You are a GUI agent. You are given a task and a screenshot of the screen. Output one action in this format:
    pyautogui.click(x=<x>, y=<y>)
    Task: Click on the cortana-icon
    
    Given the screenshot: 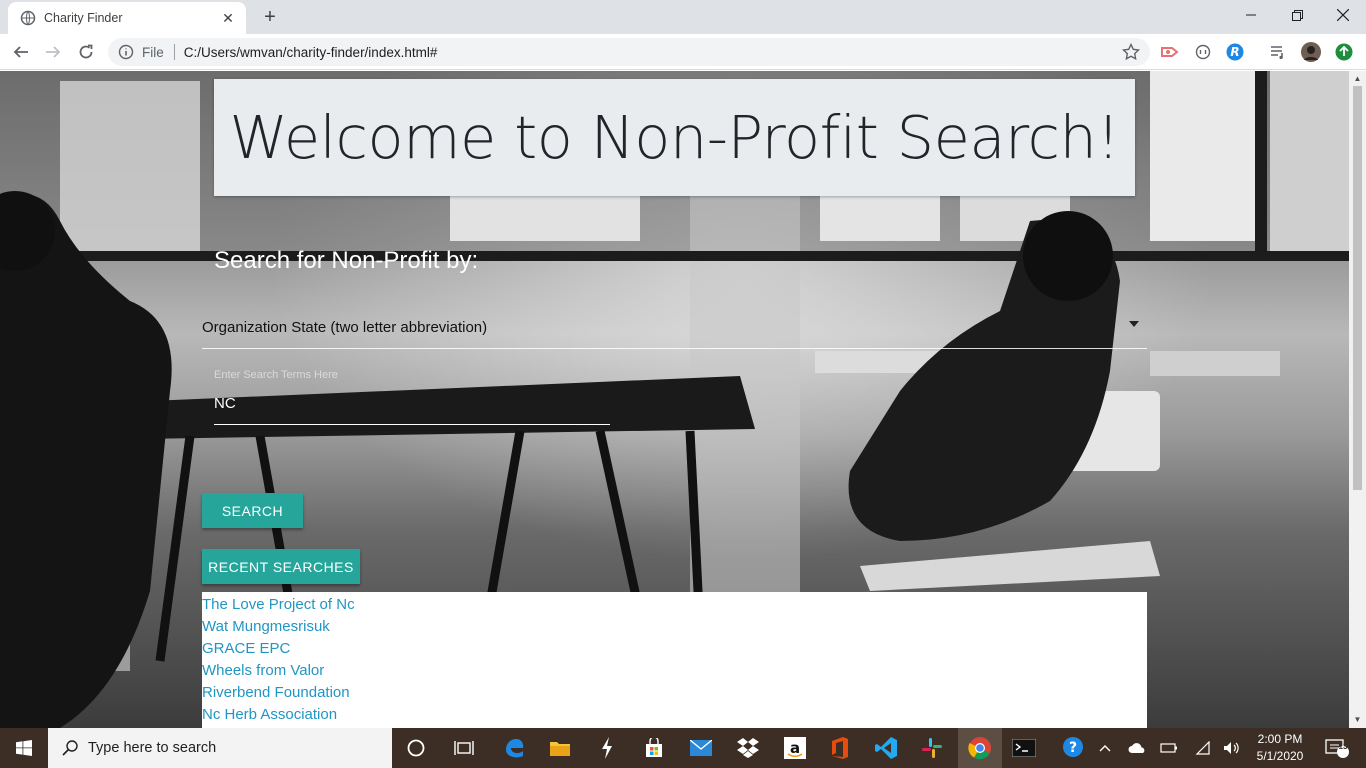 What is the action you would take?
    pyautogui.click(x=416, y=748)
    